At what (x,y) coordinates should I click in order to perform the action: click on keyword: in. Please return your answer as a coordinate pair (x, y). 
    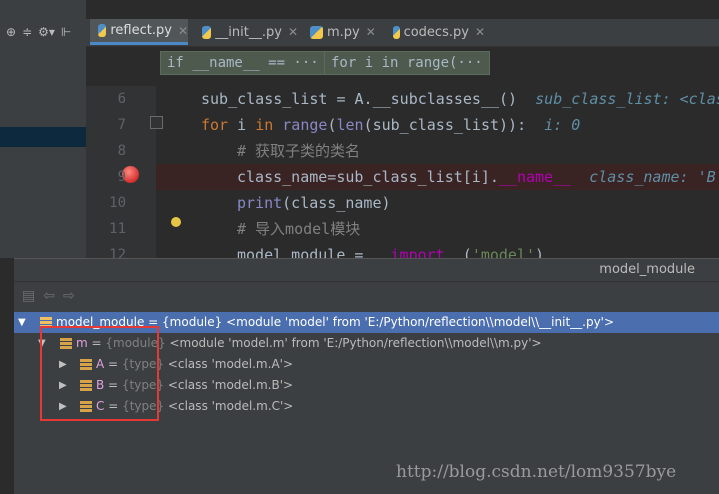
    Looking at the image, I should click on (264, 125).